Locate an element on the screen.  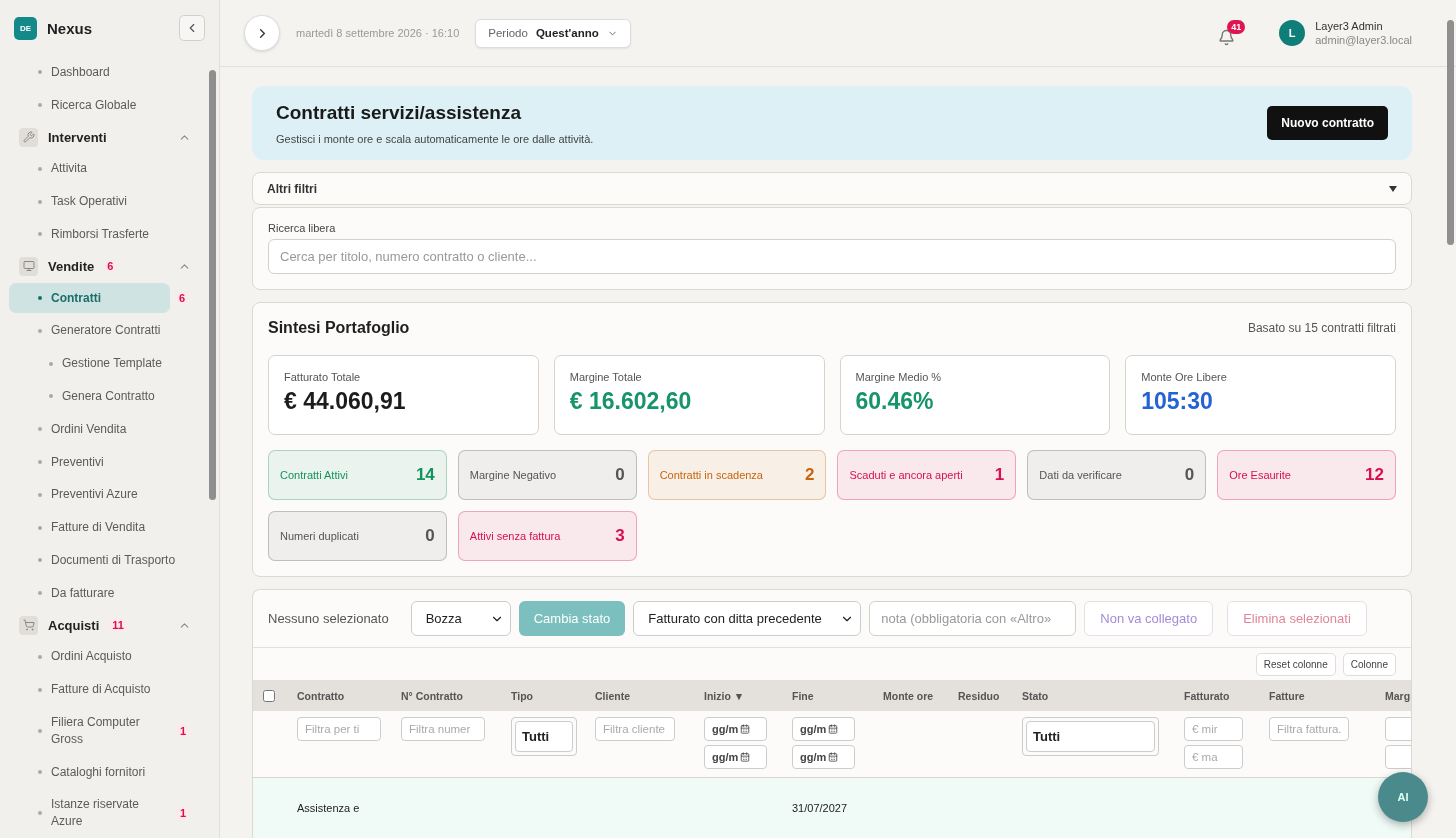
column-header: Cliente is located at coordinates (649, 695).